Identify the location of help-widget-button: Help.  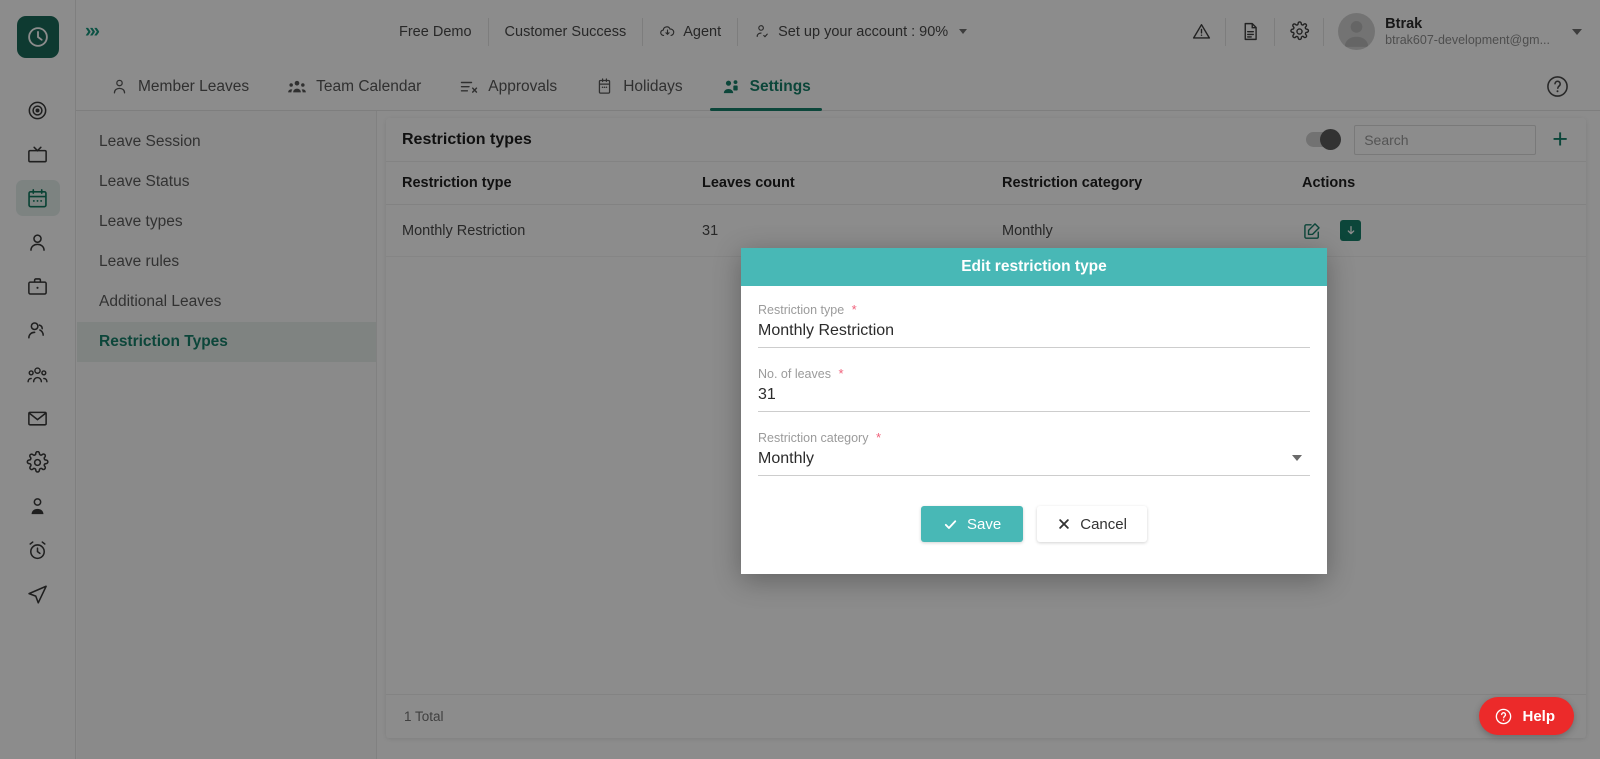
(1526, 716).